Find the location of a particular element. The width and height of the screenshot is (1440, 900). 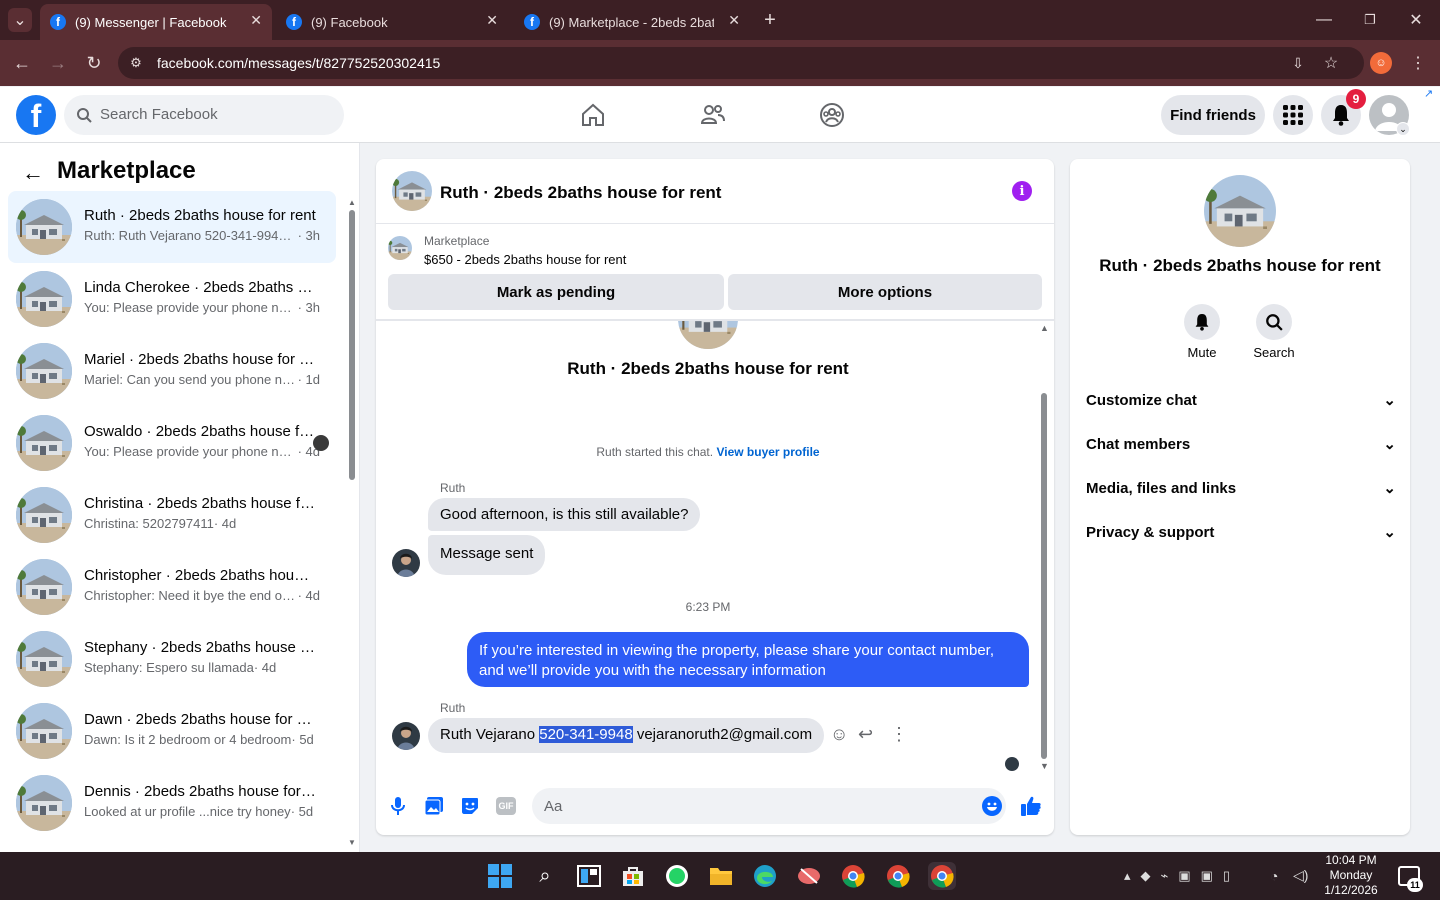

external-link-icon: ↗ is located at coordinates (1432, 95).